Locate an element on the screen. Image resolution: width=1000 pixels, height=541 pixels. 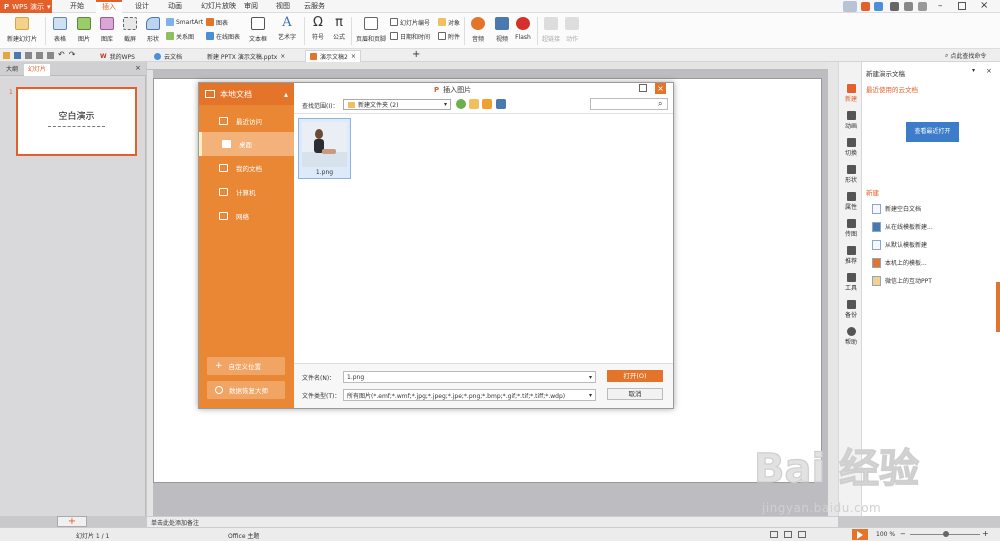
tab-design: 设计 is located at coordinates (142, 6).